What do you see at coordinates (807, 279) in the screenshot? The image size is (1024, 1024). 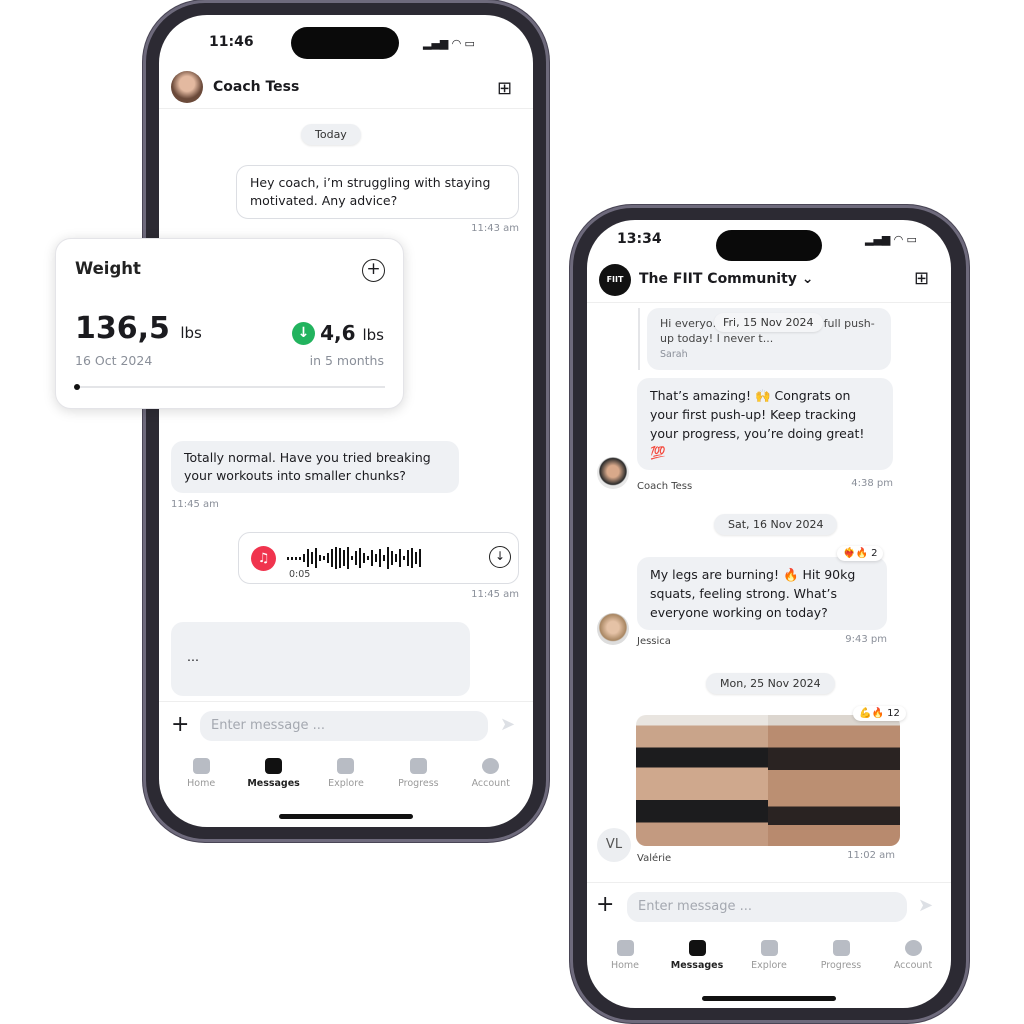 I see `chevron-down-icon: ⌄` at bounding box center [807, 279].